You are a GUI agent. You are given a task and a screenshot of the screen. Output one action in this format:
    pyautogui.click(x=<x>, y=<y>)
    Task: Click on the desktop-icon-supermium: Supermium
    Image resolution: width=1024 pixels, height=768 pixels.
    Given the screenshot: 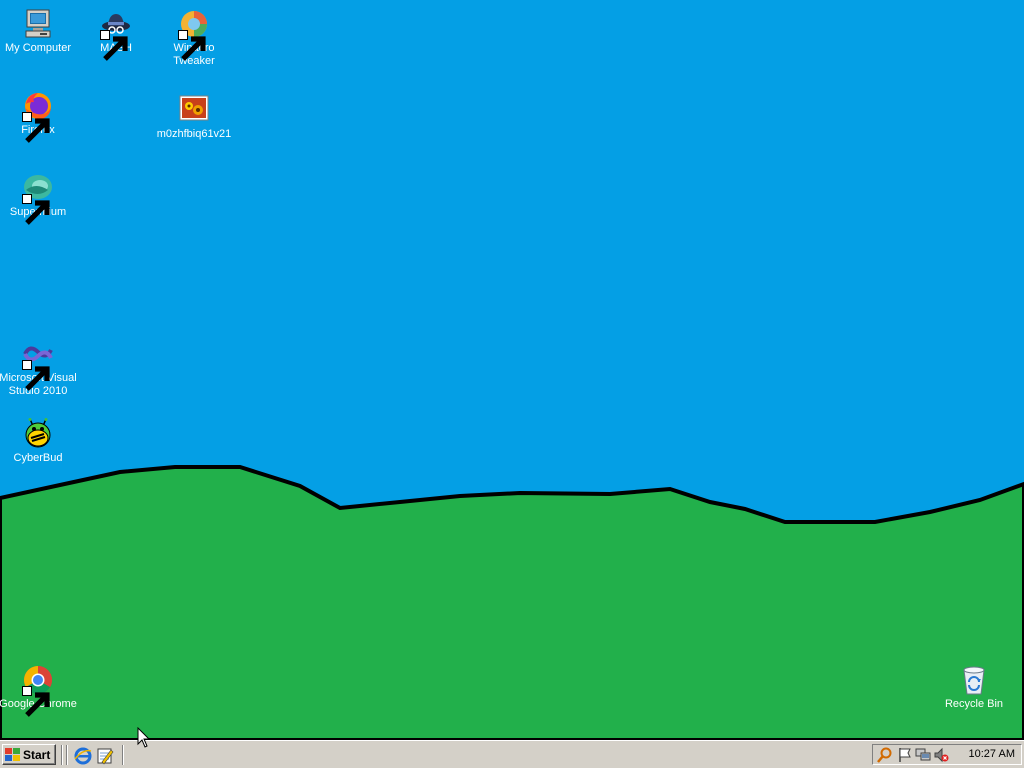 What is the action you would take?
    pyautogui.click(x=38, y=198)
    